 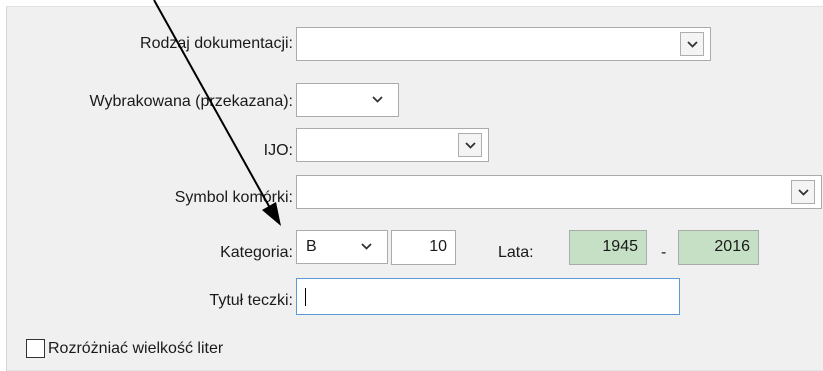 I want to click on kategoria-dropdown-button, so click(x=367, y=247).